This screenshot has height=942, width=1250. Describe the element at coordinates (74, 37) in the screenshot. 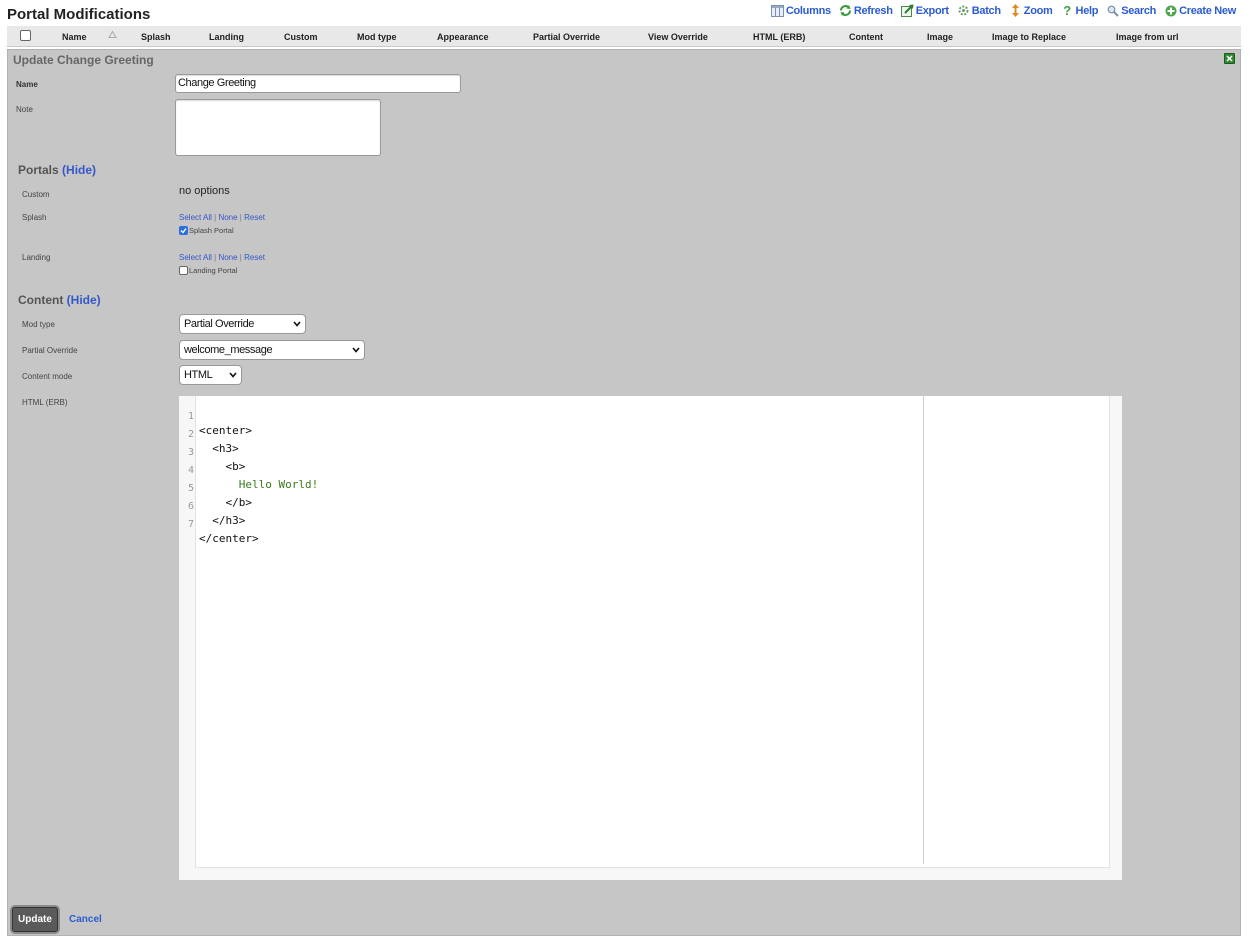

I see `column-header-name: Name` at that location.